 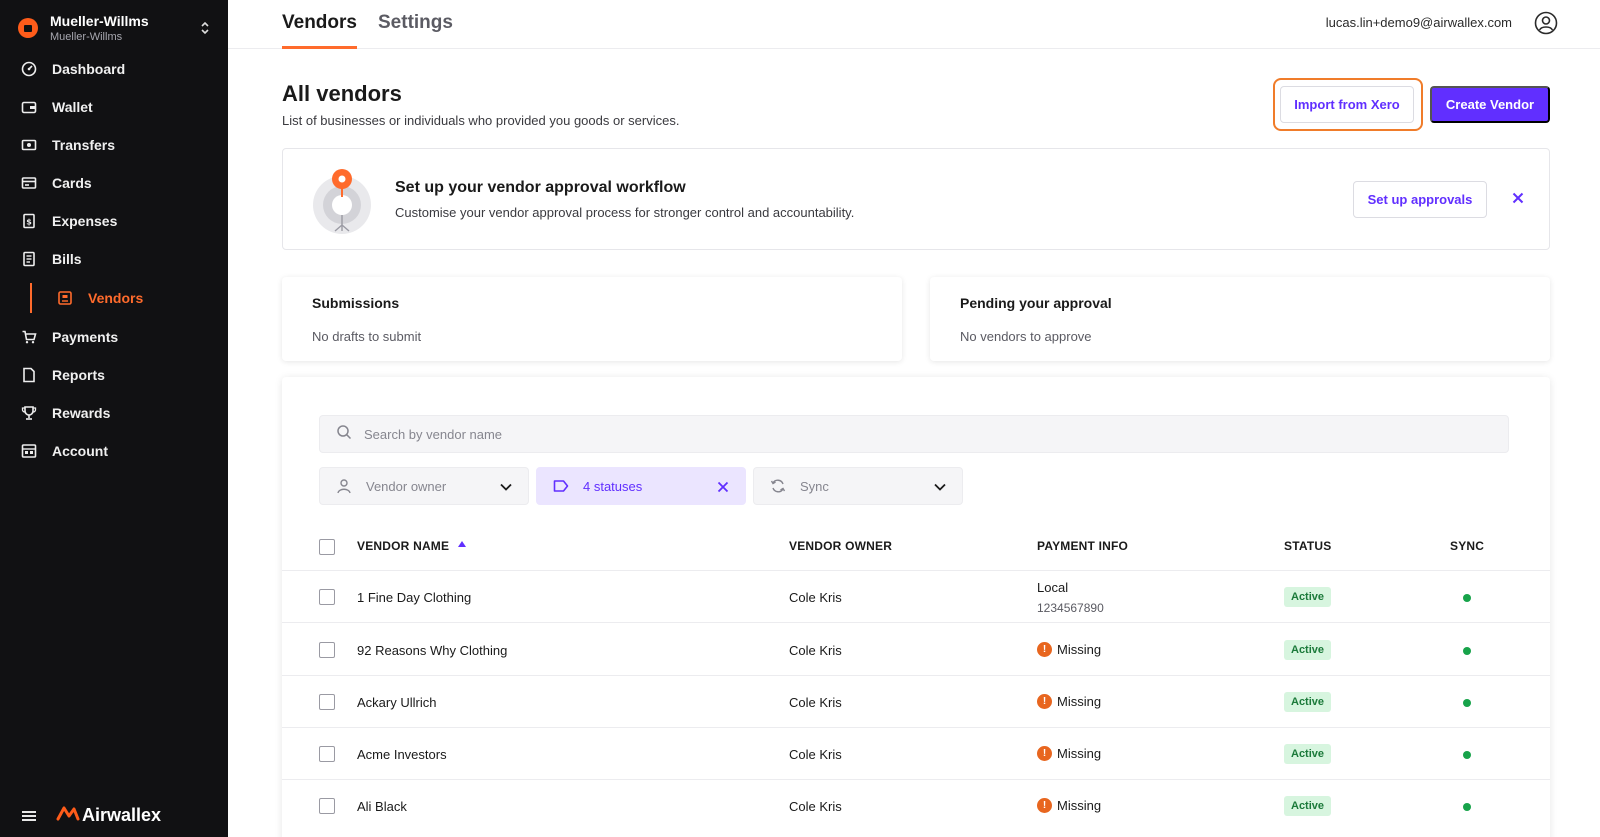 I want to click on vendor-name: 92 Reasons Why Clothing, so click(x=432, y=650).